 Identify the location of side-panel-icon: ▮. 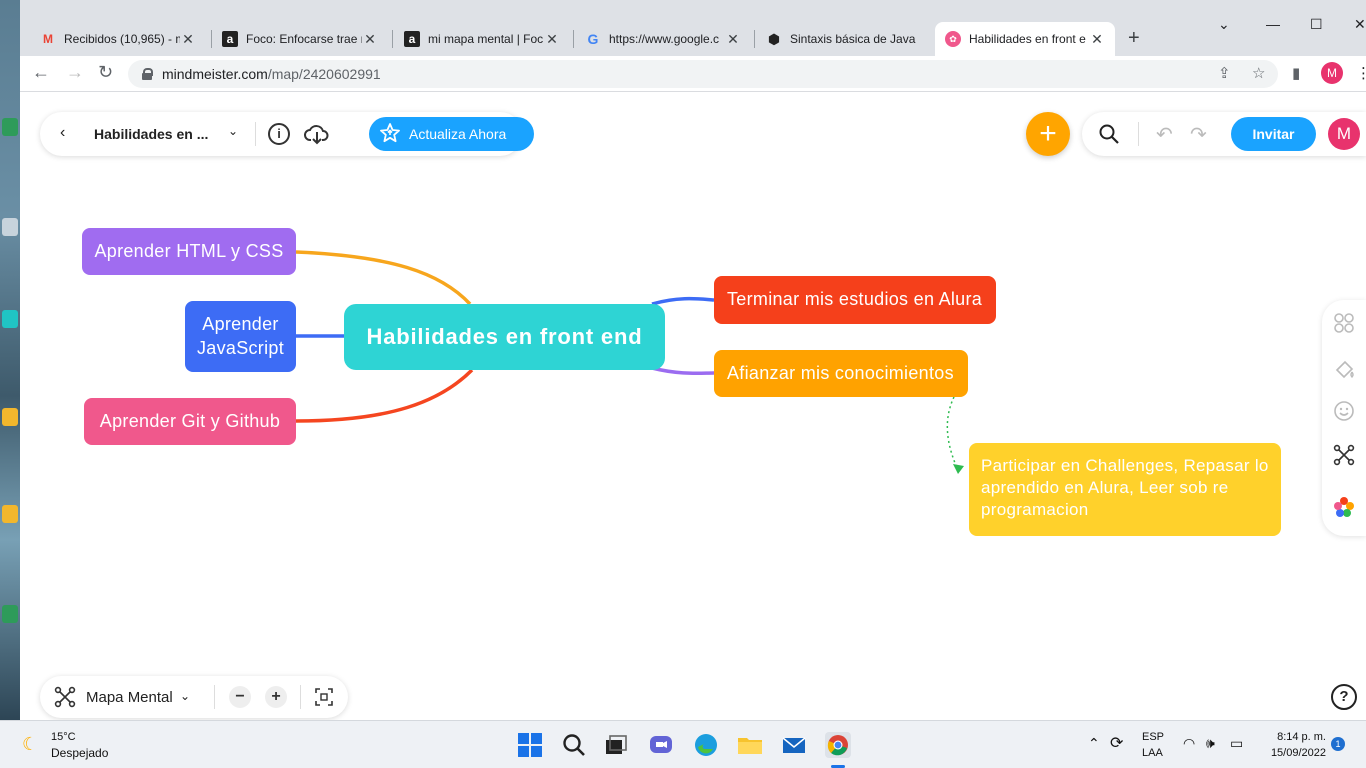
(1296, 73).